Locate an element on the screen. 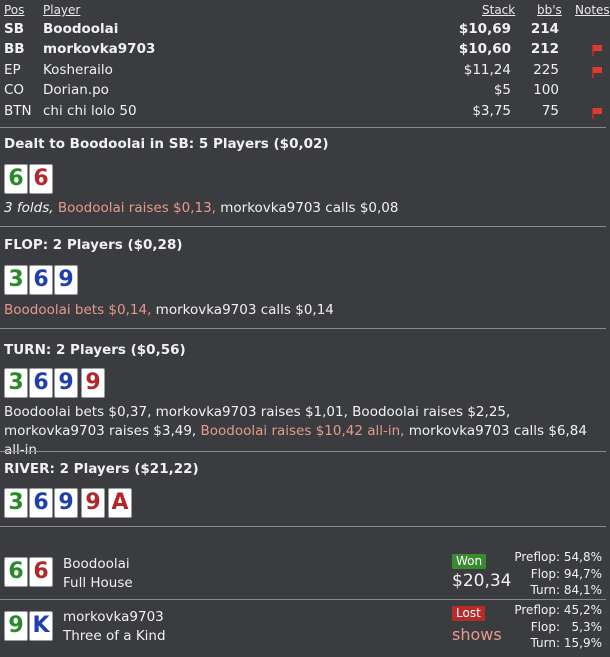 This screenshot has width=610, height=657. action-text: morkovka9703 calls $0,08 is located at coordinates (309, 208).